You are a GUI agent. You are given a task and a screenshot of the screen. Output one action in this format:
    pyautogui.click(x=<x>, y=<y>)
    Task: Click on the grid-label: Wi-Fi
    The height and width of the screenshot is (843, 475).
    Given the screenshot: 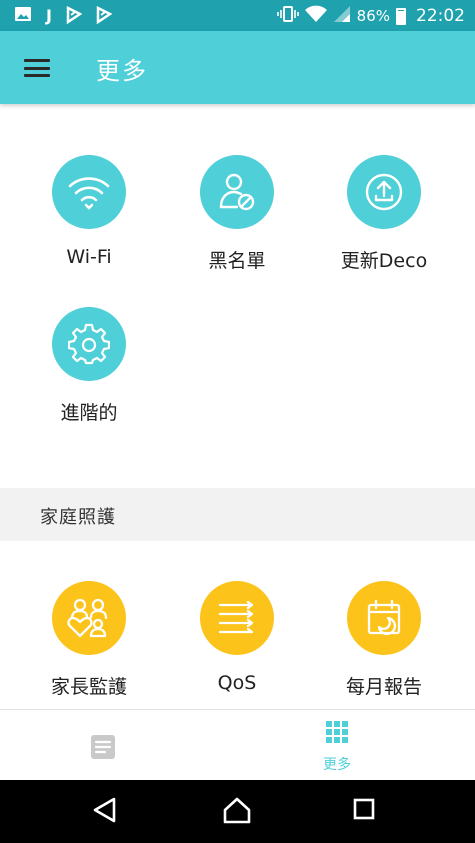 What is the action you would take?
    pyautogui.click(x=89, y=257)
    